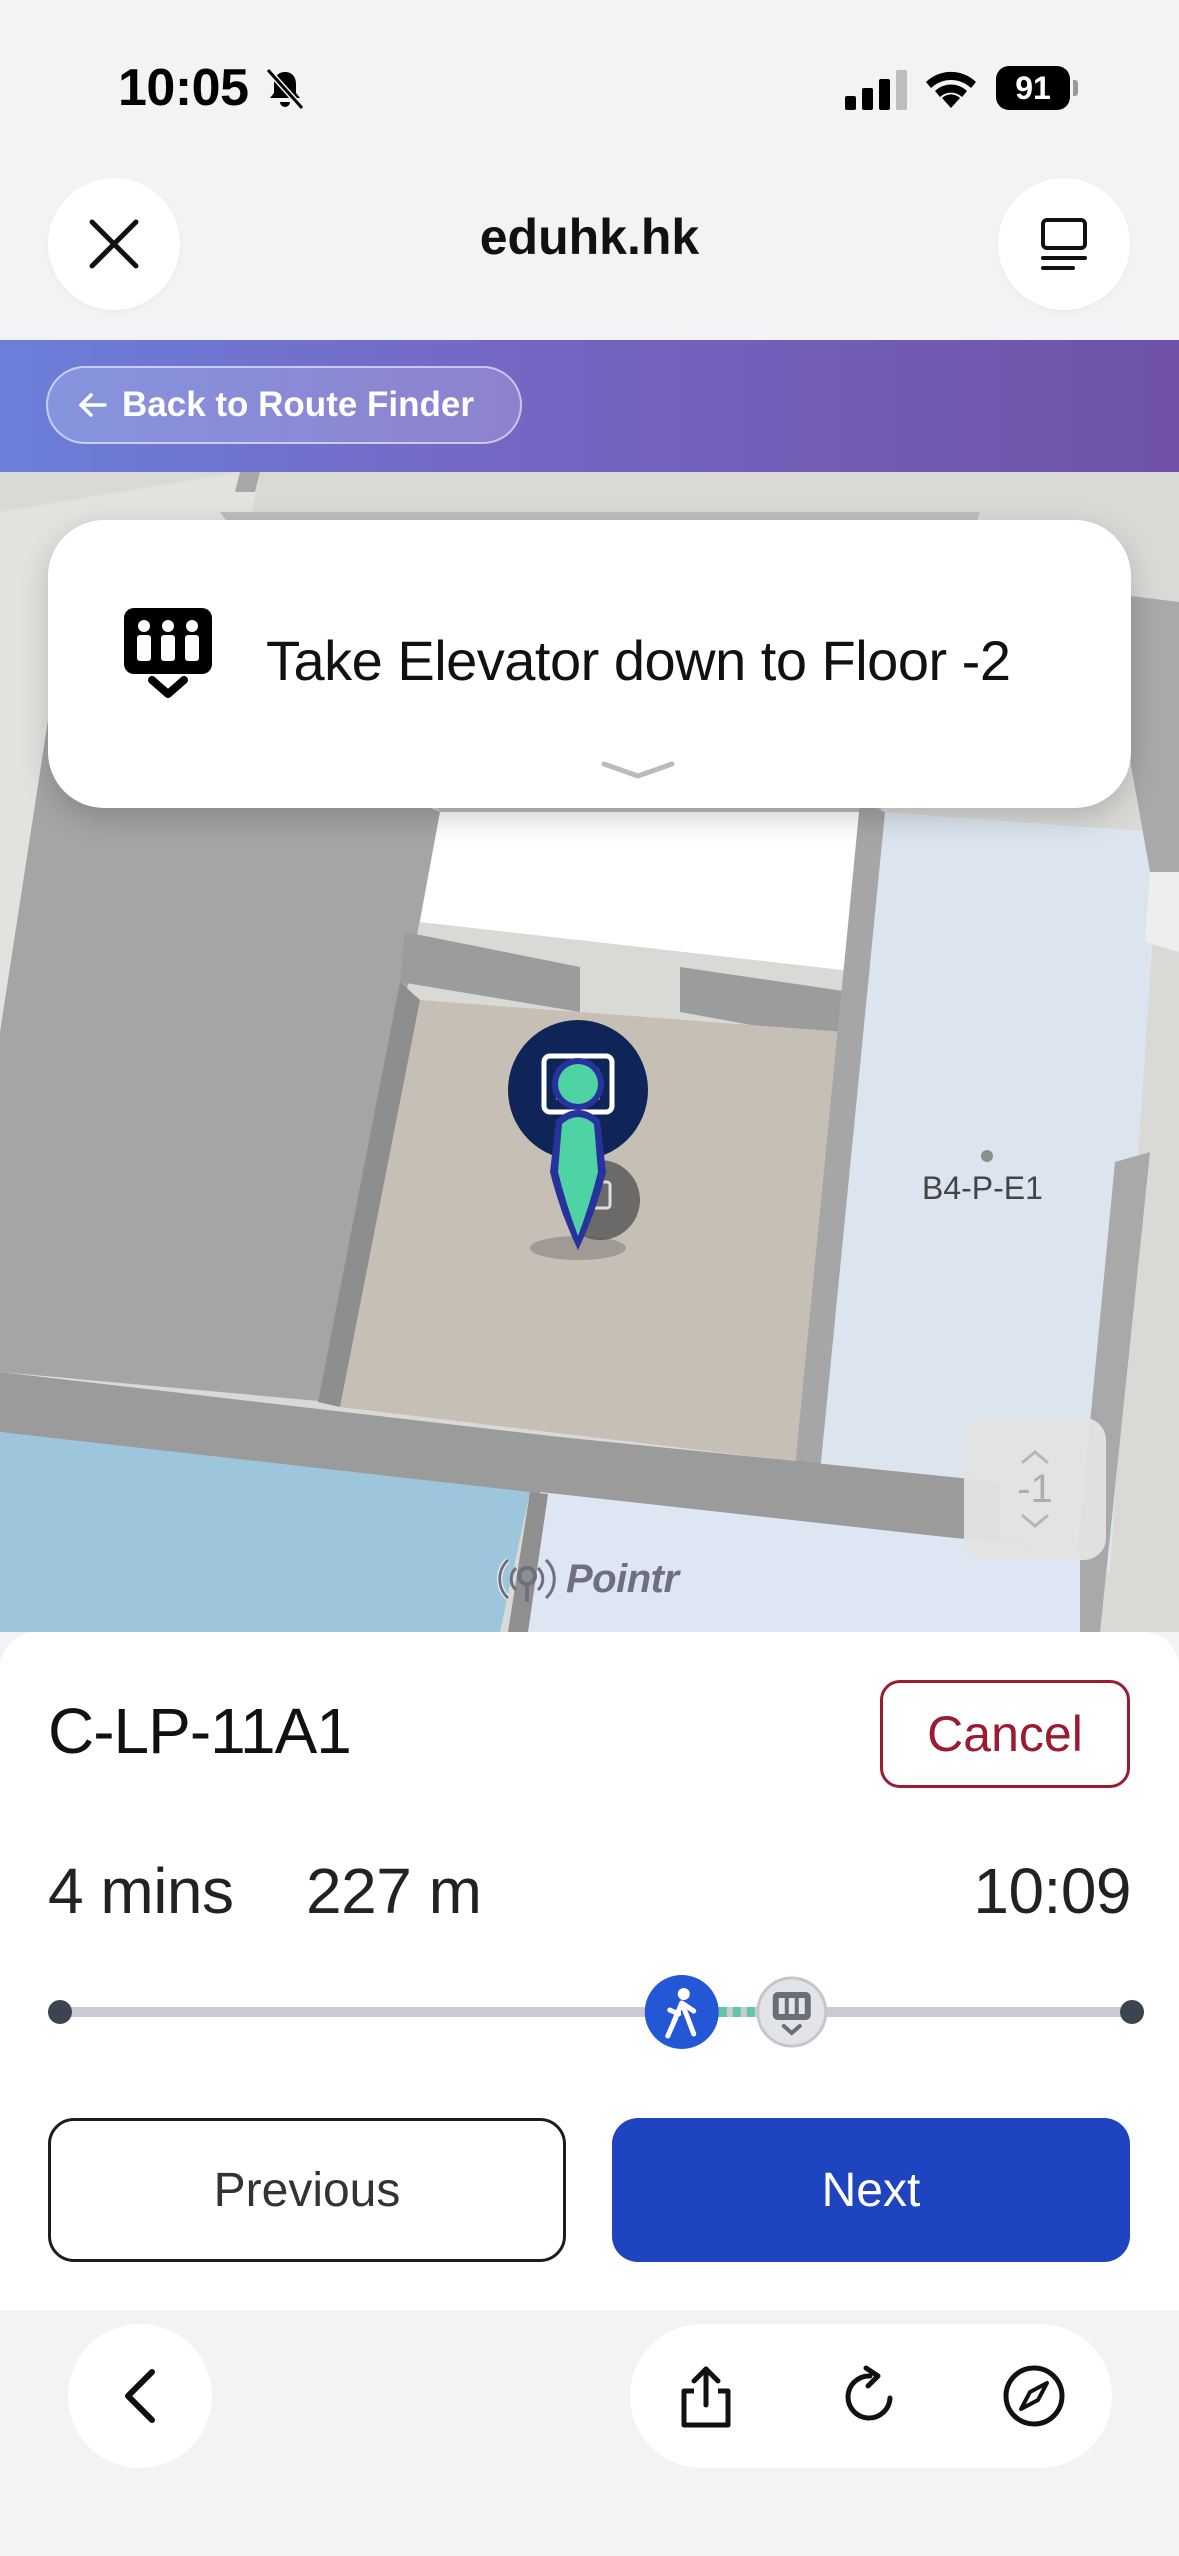 This screenshot has height=2556, width=1179. Describe the element at coordinates (876, 90) in the screenshot. I see `cellular-signal-icon` at that location.